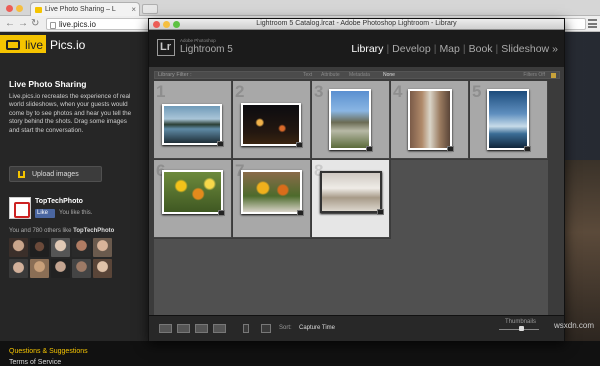  I want to click on filter-attribute: Attribute, so click(330, 75).